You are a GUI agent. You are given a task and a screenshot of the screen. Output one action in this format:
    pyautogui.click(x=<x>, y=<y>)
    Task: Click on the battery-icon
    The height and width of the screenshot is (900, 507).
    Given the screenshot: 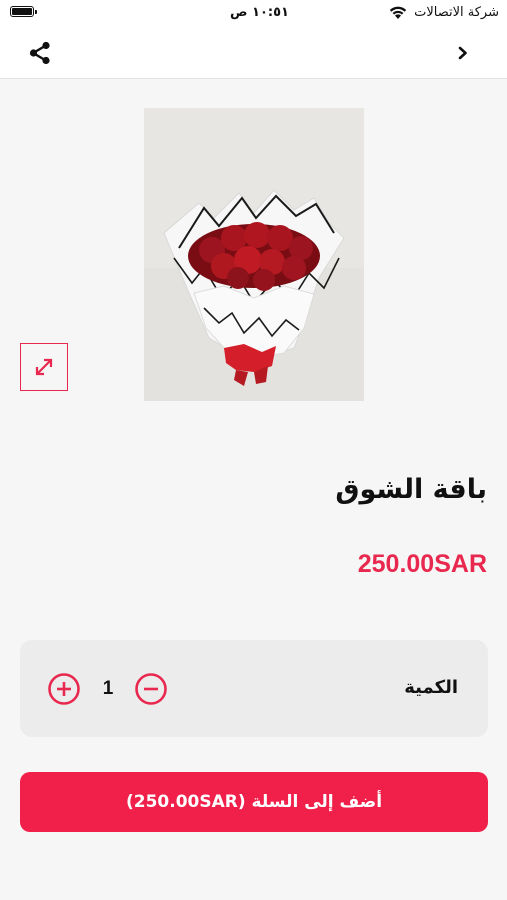 What is the action you would take?
    pyautogui.click(x=23, y=11)
    